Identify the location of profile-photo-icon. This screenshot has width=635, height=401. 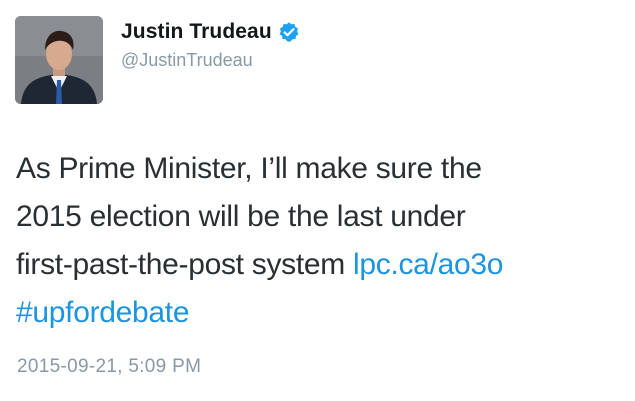
(59, 60).